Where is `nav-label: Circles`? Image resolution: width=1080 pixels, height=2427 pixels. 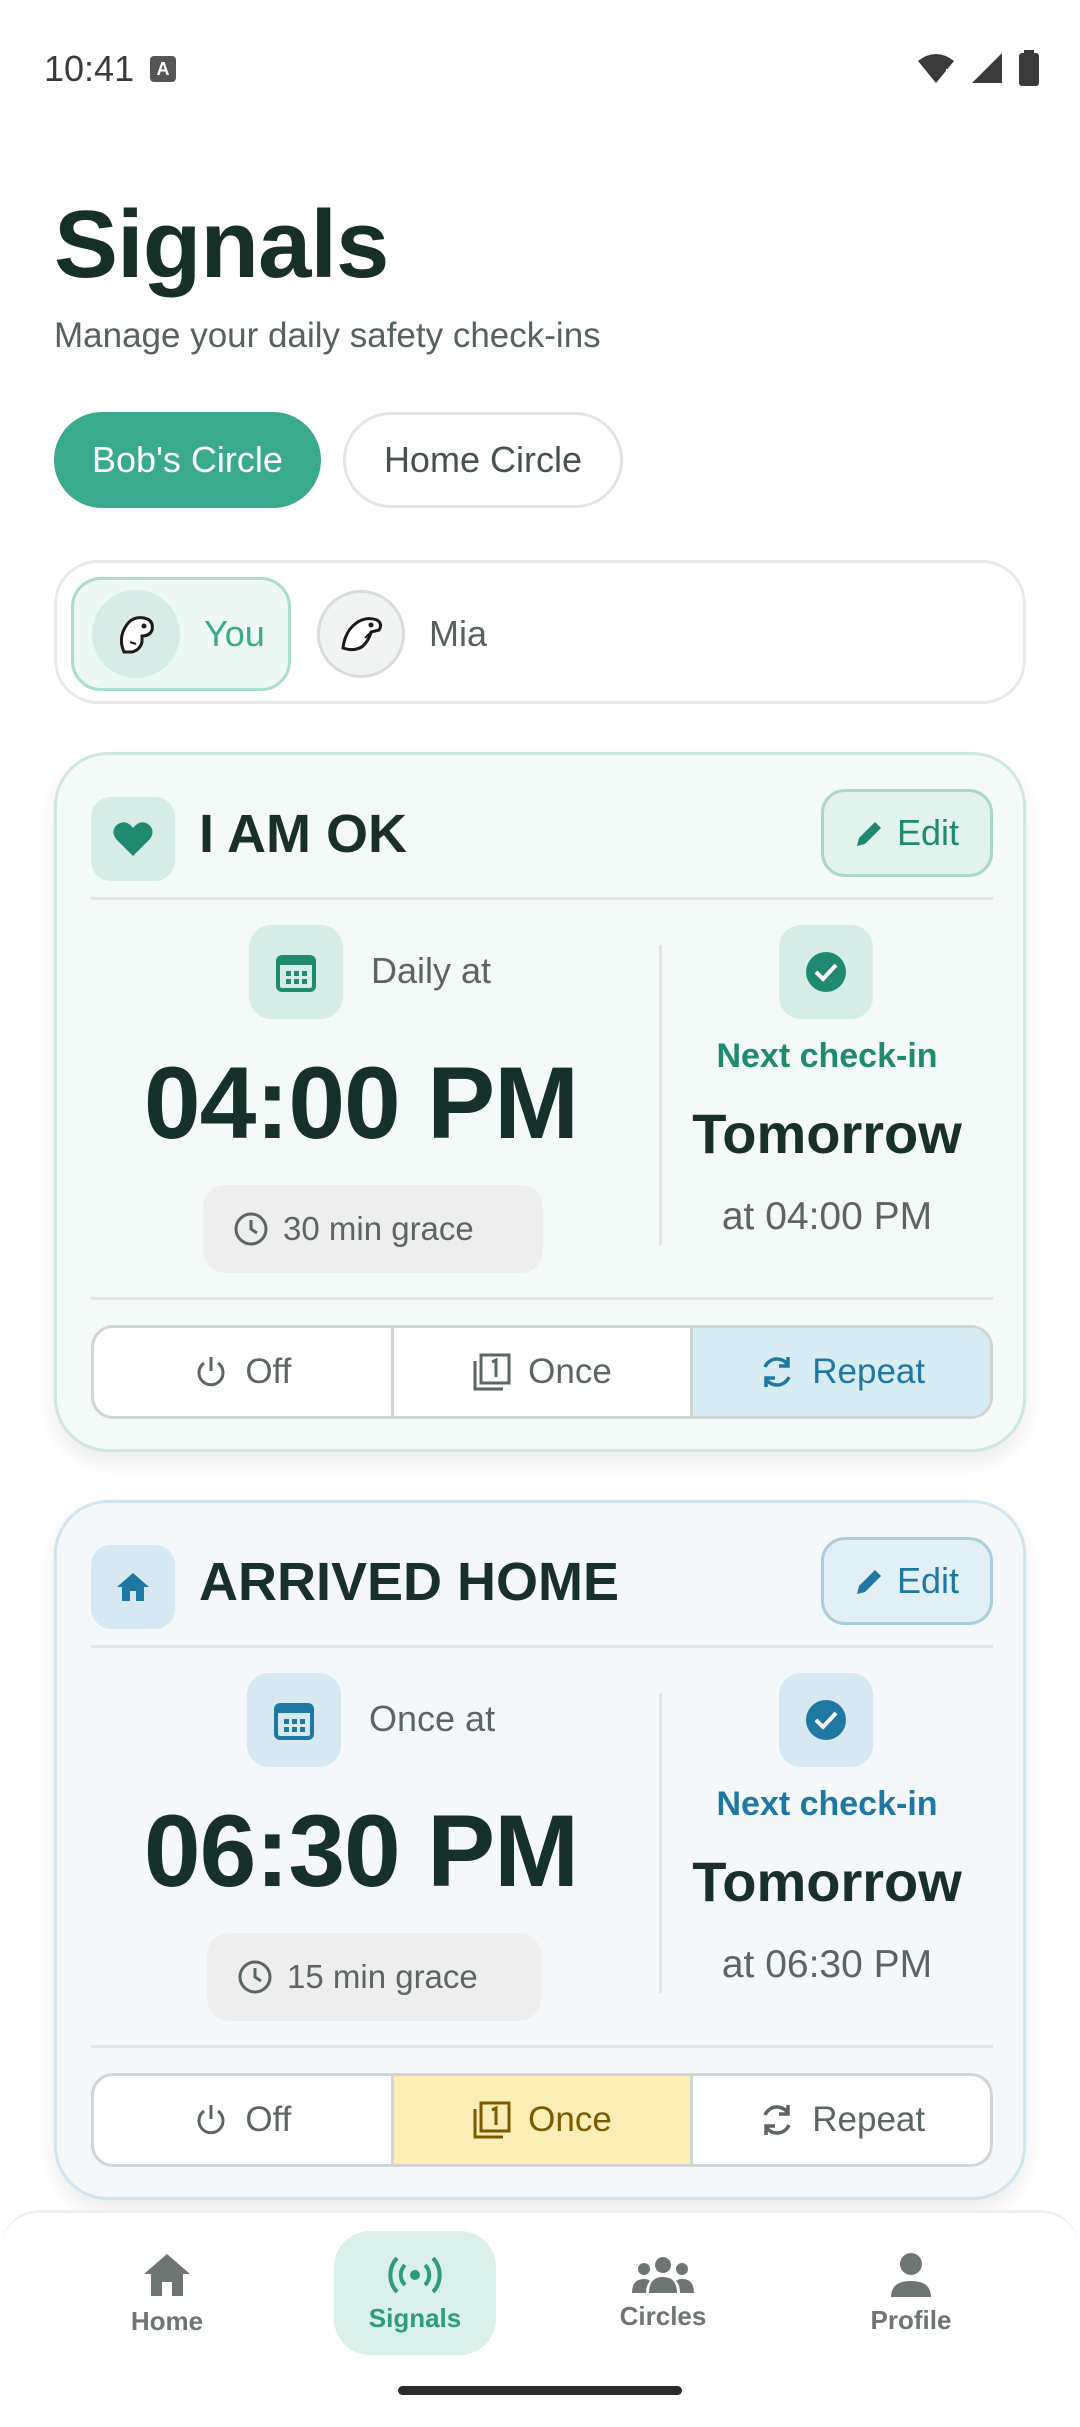 nav-label: Circles is located at coordinates (663, 2315).